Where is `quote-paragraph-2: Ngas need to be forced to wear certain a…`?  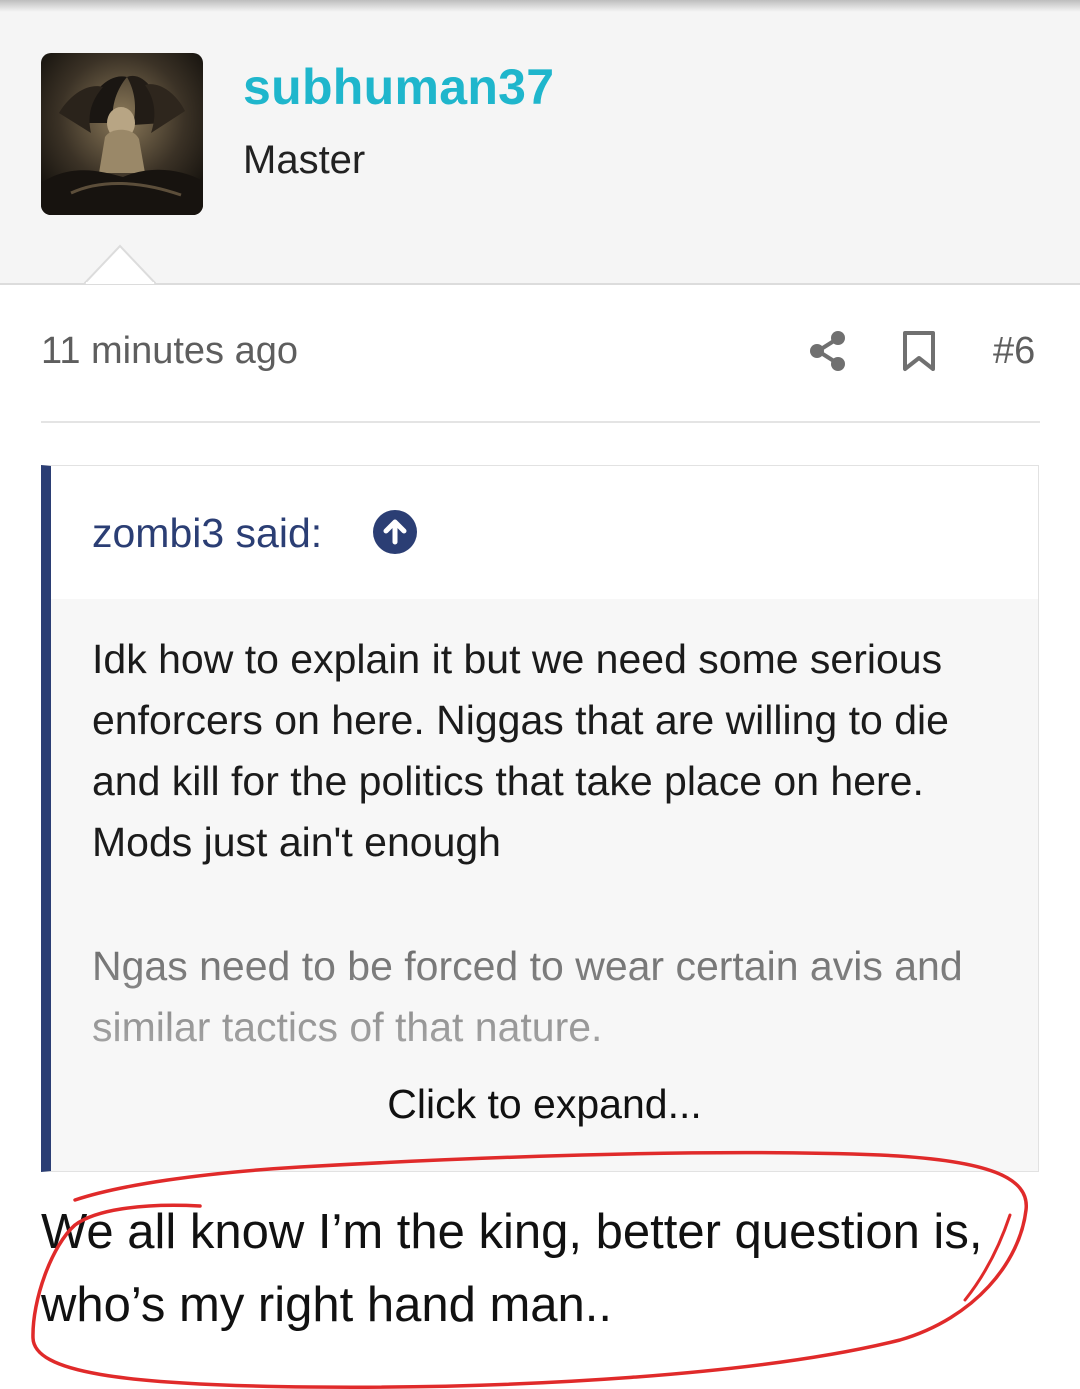 quote-paragraph-2: Ngas need to be forced to wear certain a… is located at coordinates (527, 996).